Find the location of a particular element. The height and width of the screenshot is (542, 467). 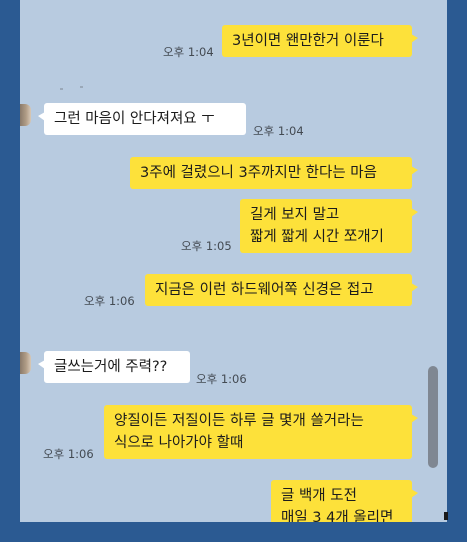

chat-bubble-other: 글쓰는거에 주력?? is located at coordinates (114, 367).